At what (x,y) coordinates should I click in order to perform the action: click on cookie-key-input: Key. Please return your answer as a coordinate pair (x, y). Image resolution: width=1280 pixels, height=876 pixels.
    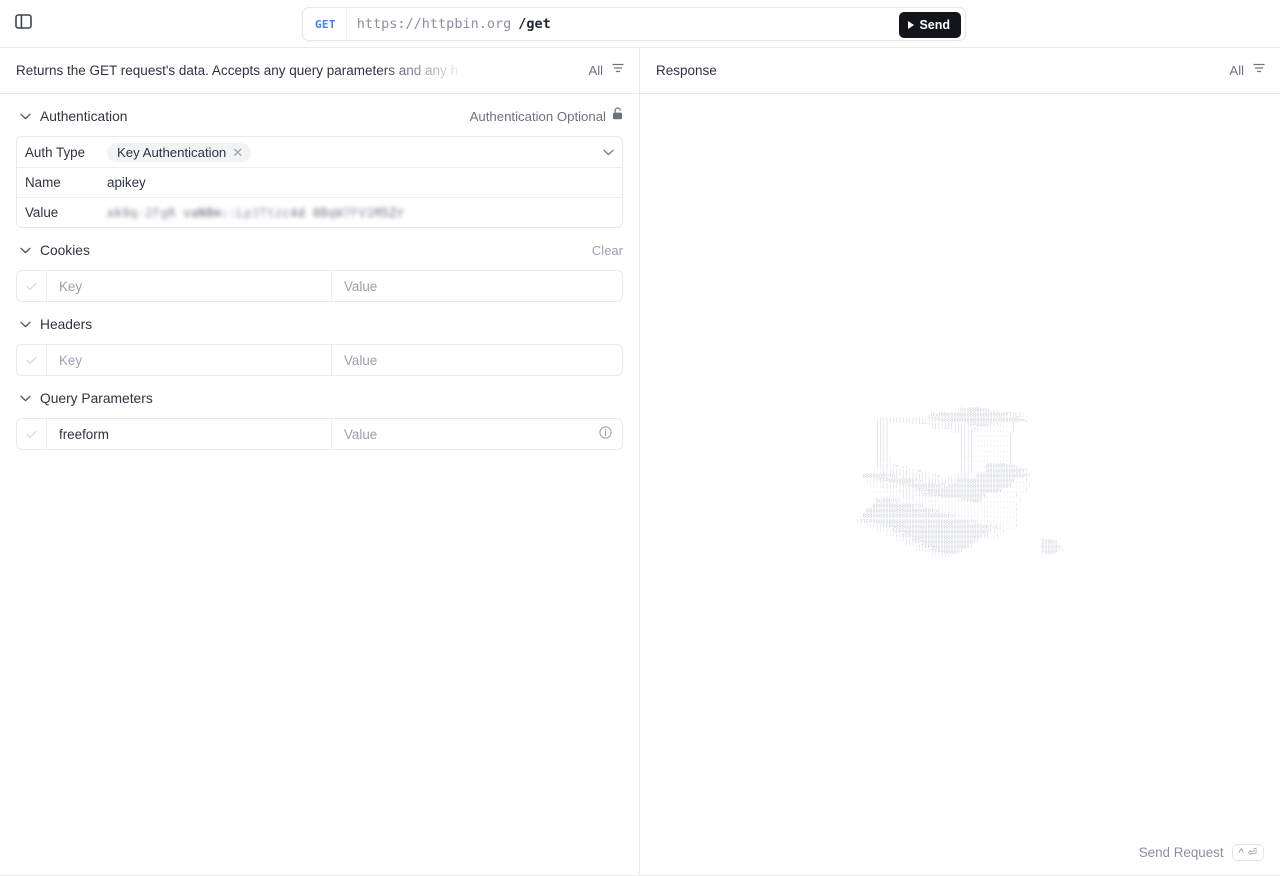
    Looking at the image, I should click on (189, 286).